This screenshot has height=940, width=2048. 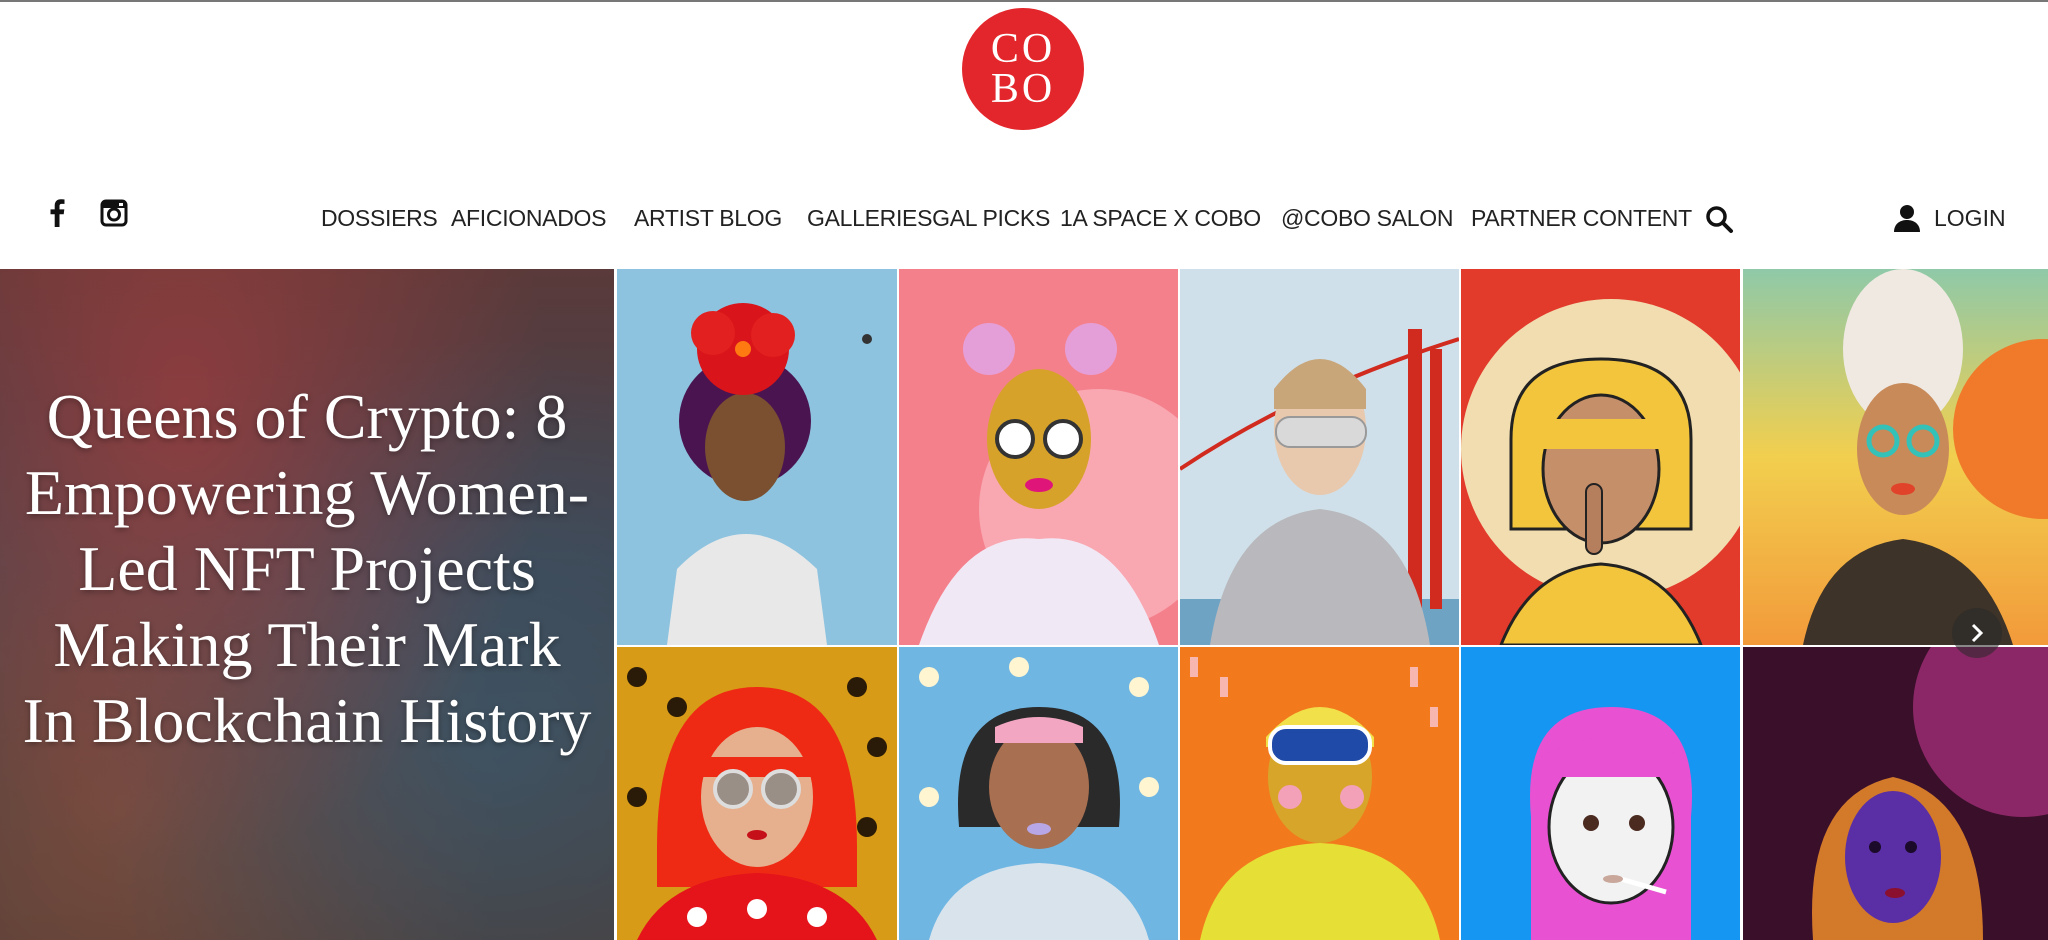 What do you see at coordinates (708, 218) in the screenshot?
I see `nav-item-artist-blog: ARTIST BLOG` at bounding box center [708, 218].